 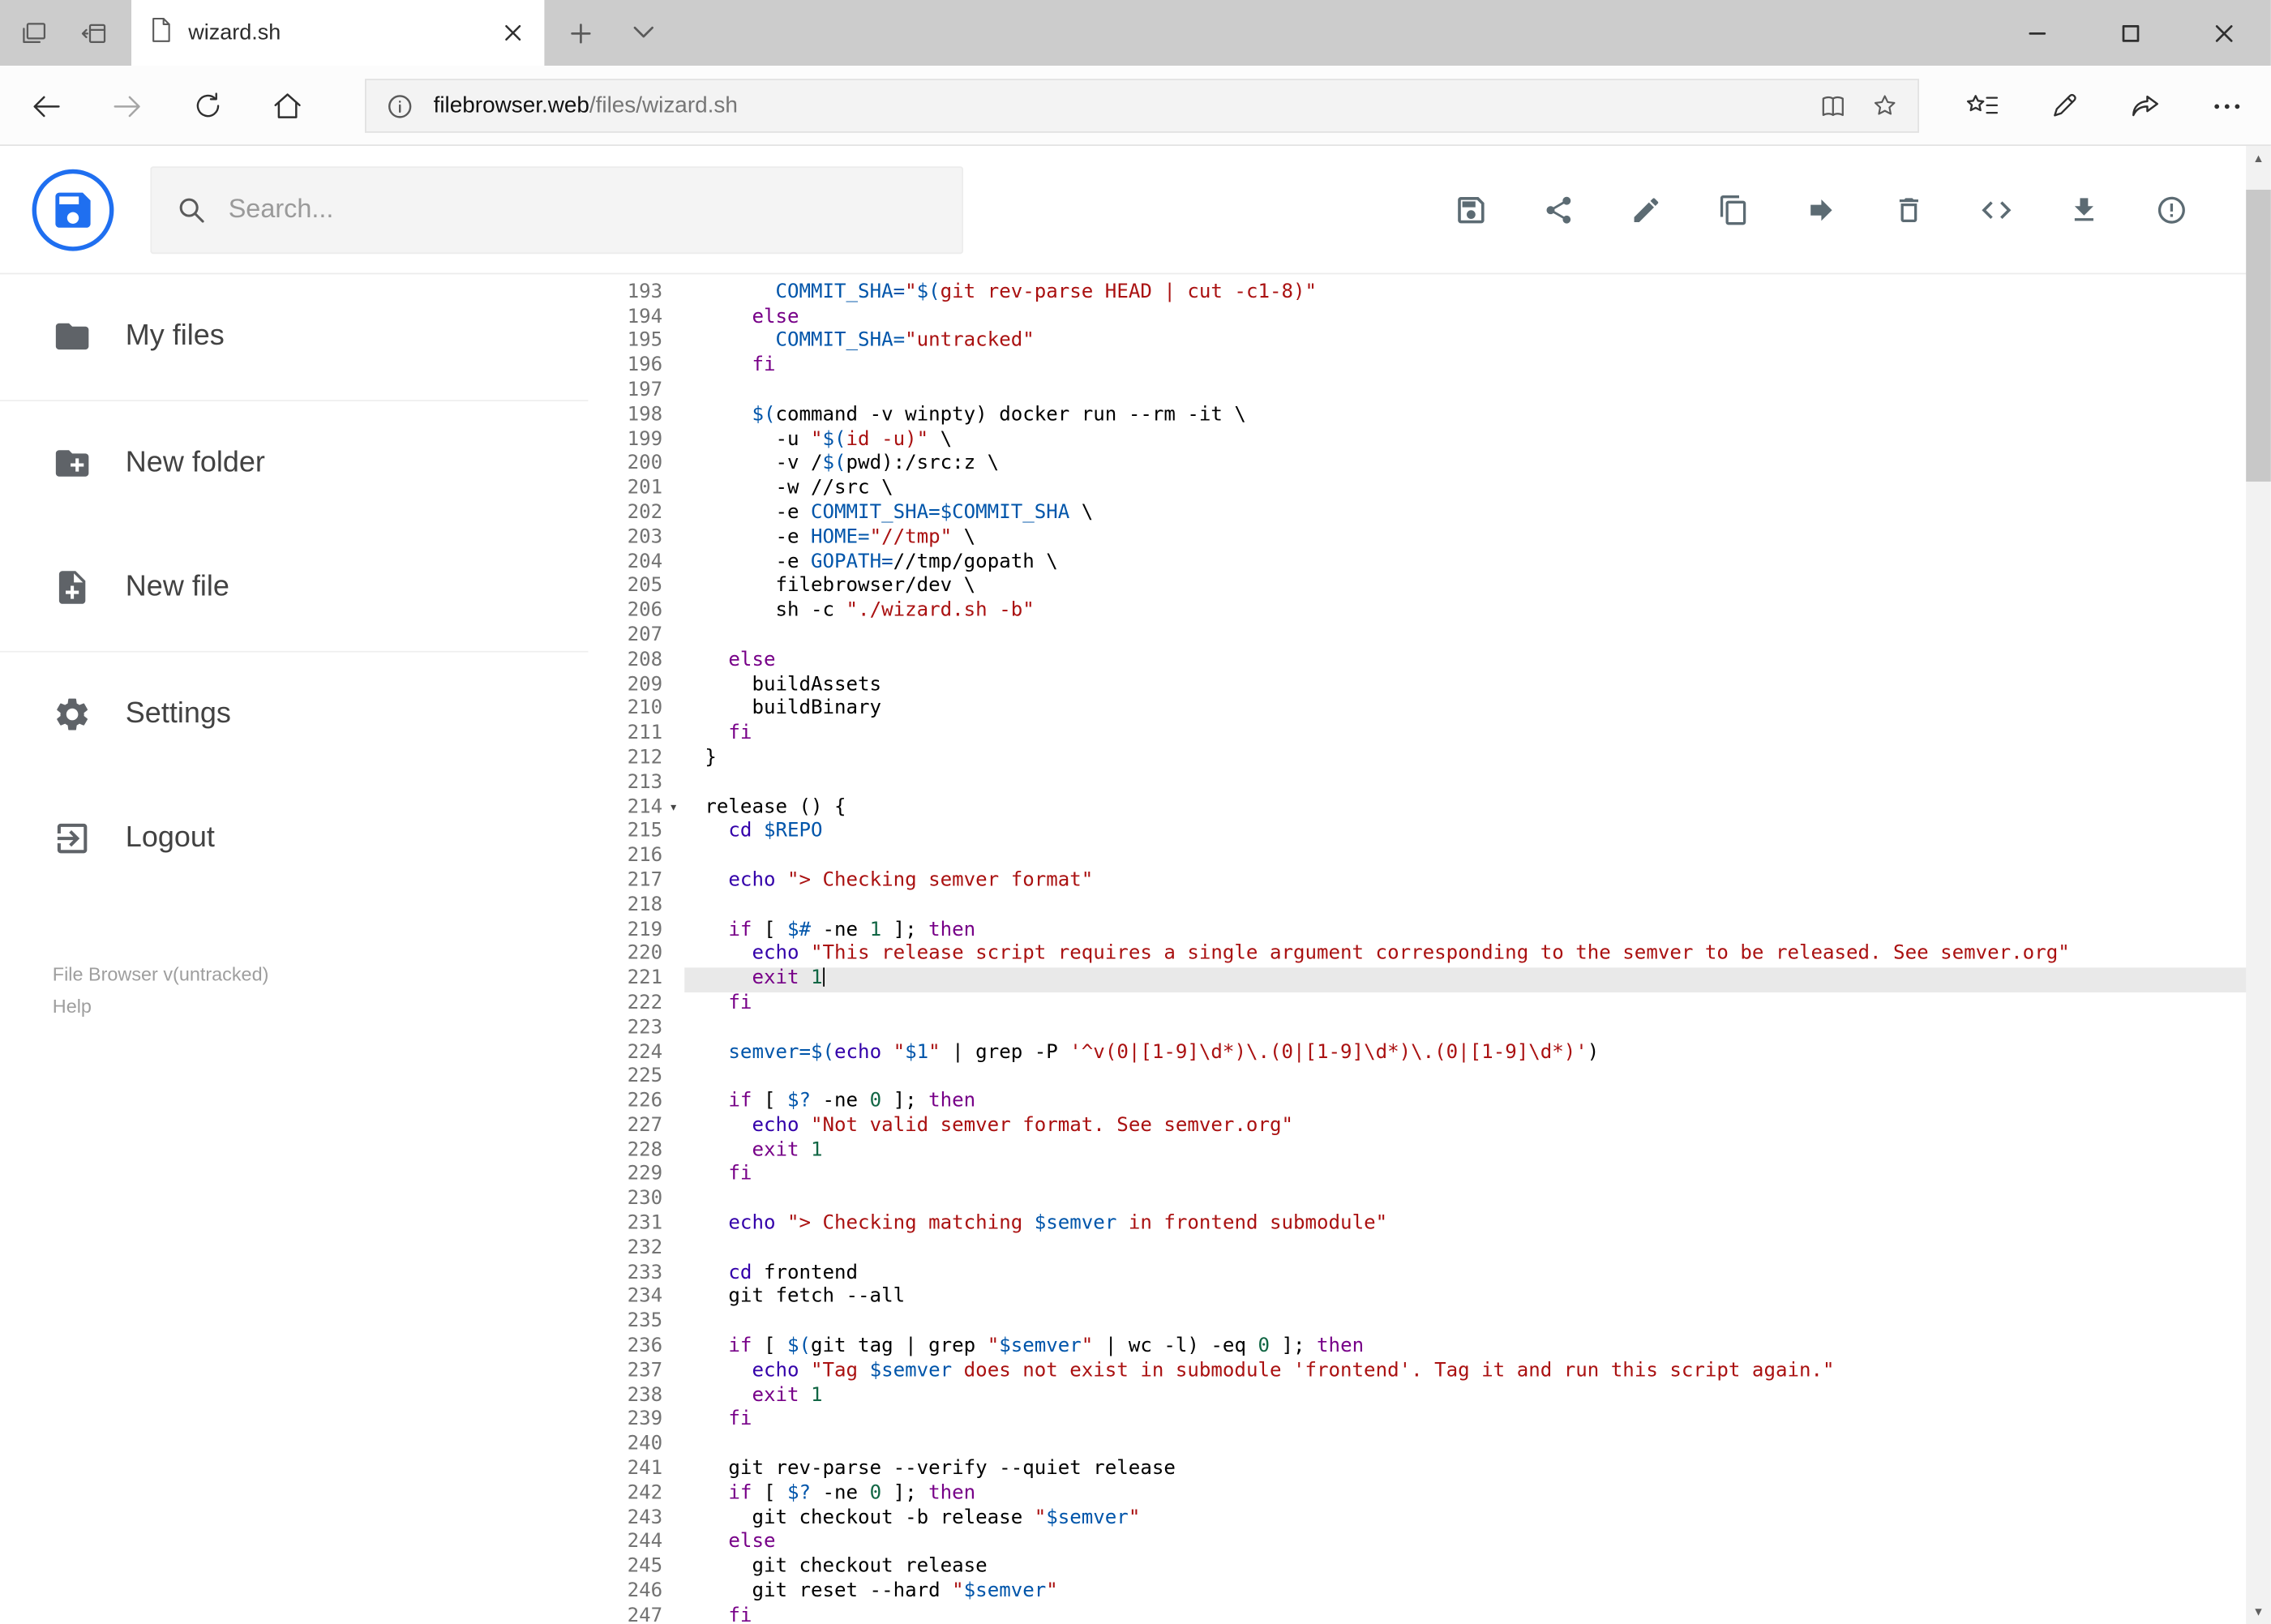 I want to click on info-button, so click(x=2171, y=210).